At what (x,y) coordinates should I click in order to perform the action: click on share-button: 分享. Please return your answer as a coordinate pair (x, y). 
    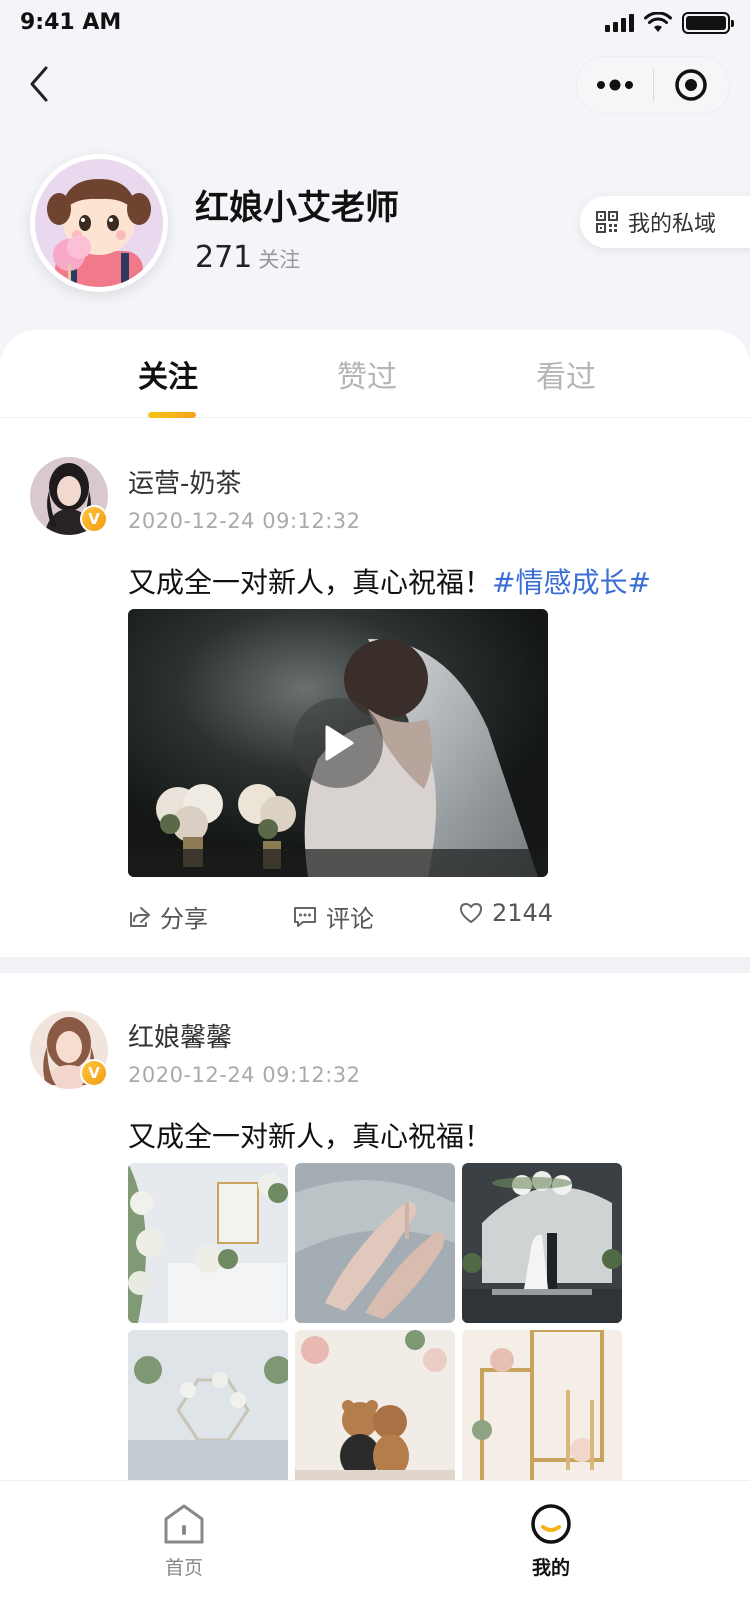
    Looking at the image, I should click on (168, 916).